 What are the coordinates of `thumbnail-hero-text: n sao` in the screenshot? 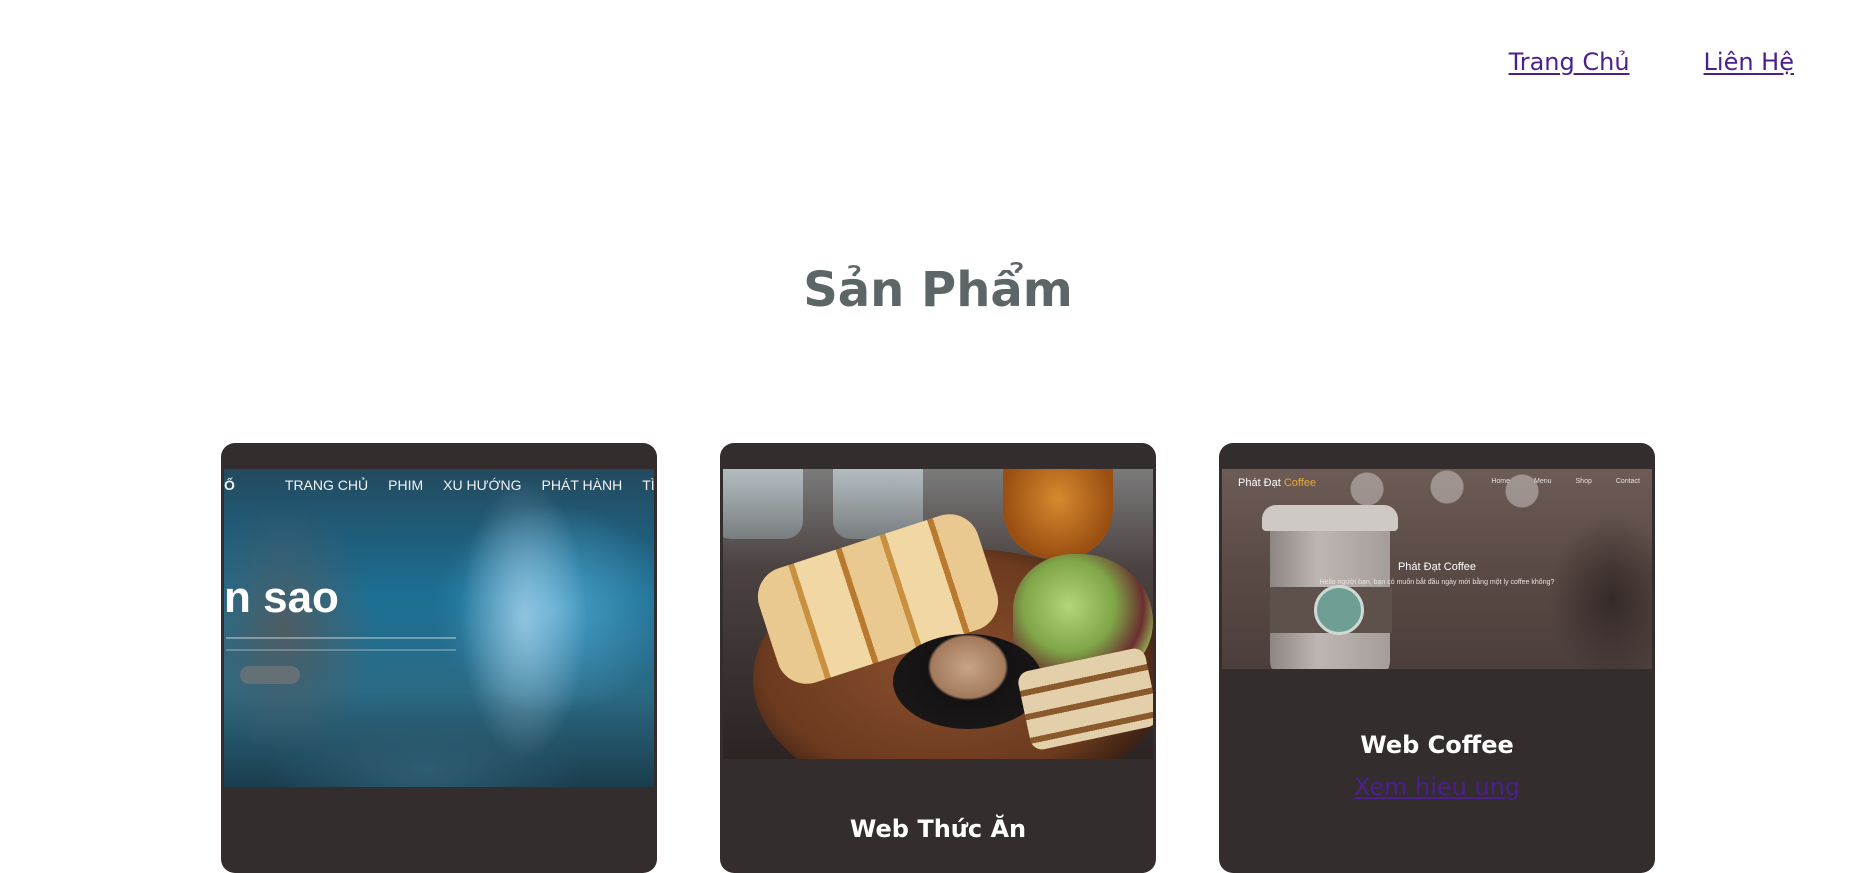 It's located at (281, 597).